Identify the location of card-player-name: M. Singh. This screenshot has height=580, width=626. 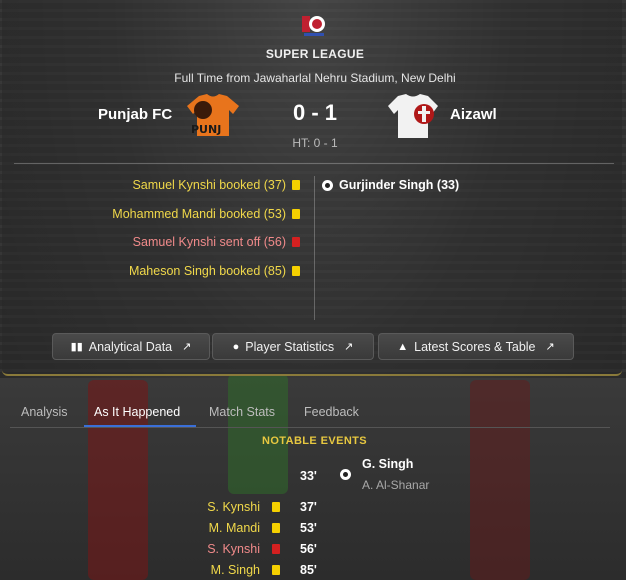
(235, 570).